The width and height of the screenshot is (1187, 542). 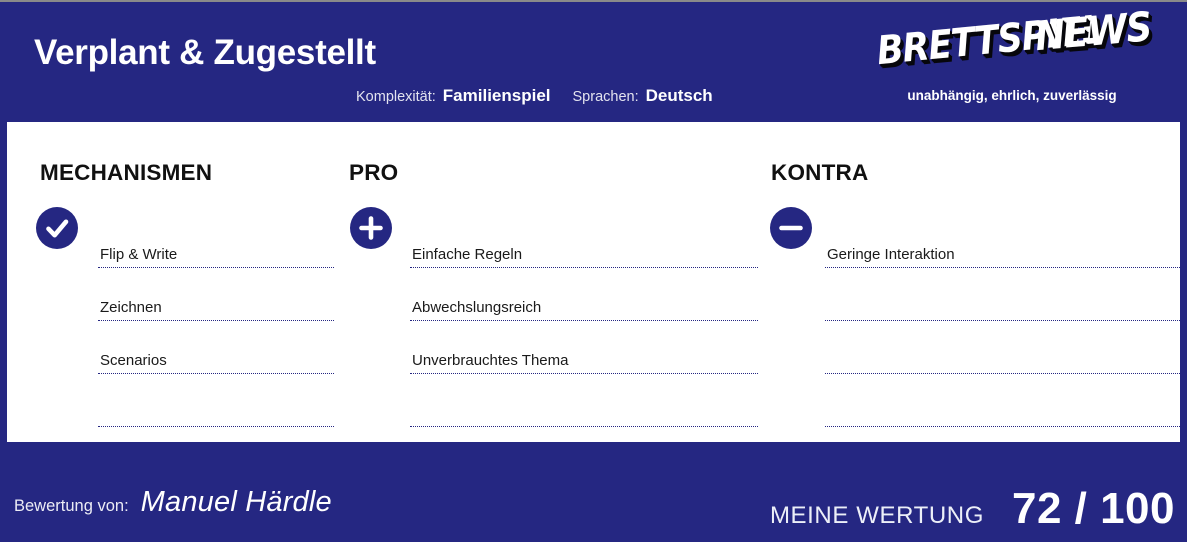 I want to click on entries-mechanismen: Flip & Write Zeichnen Scenarios, so click(x=216, y=321).